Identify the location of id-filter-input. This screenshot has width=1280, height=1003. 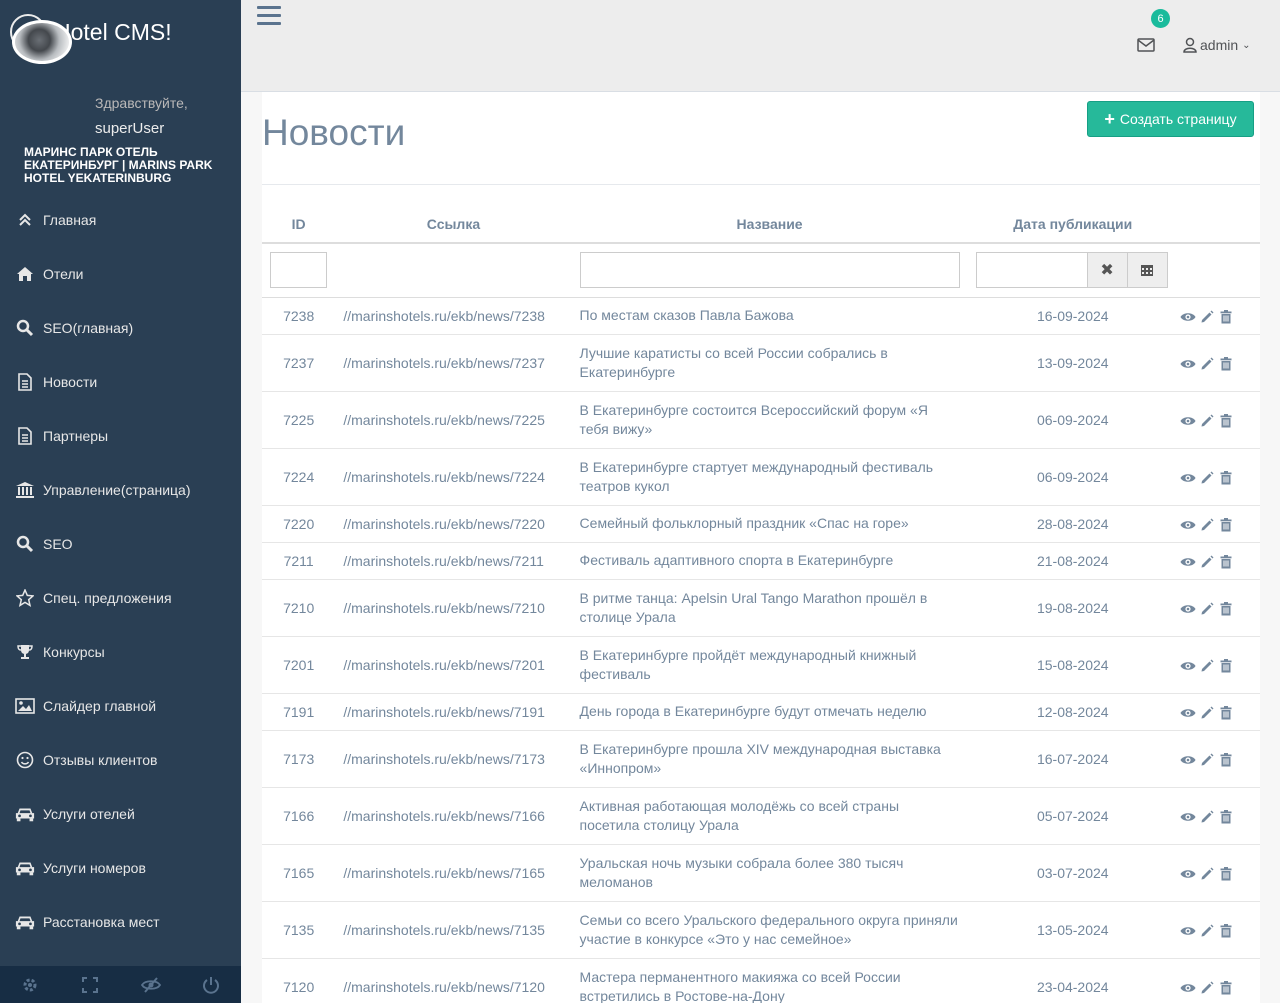
(298, 270).